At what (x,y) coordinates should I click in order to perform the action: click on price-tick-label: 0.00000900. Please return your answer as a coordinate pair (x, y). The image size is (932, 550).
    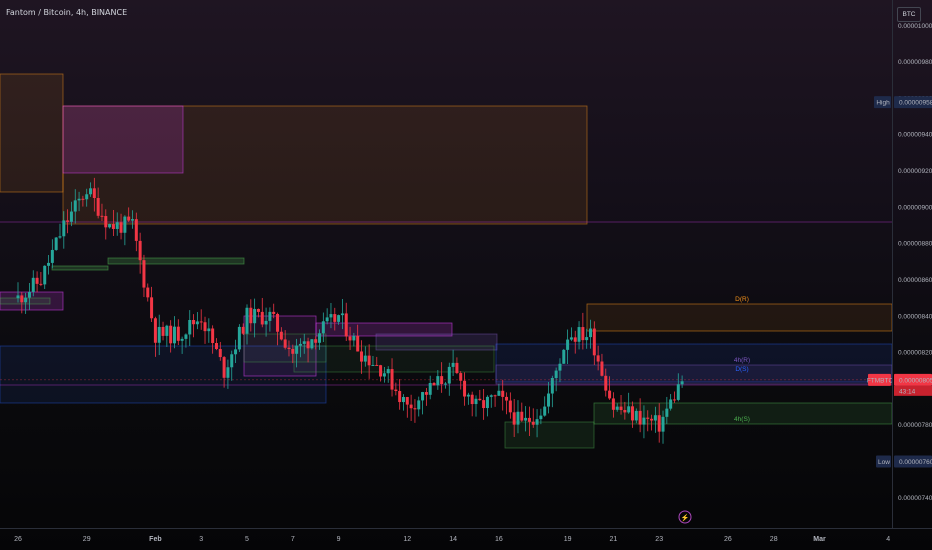
    Looking at the image, I should click on (915, 207).